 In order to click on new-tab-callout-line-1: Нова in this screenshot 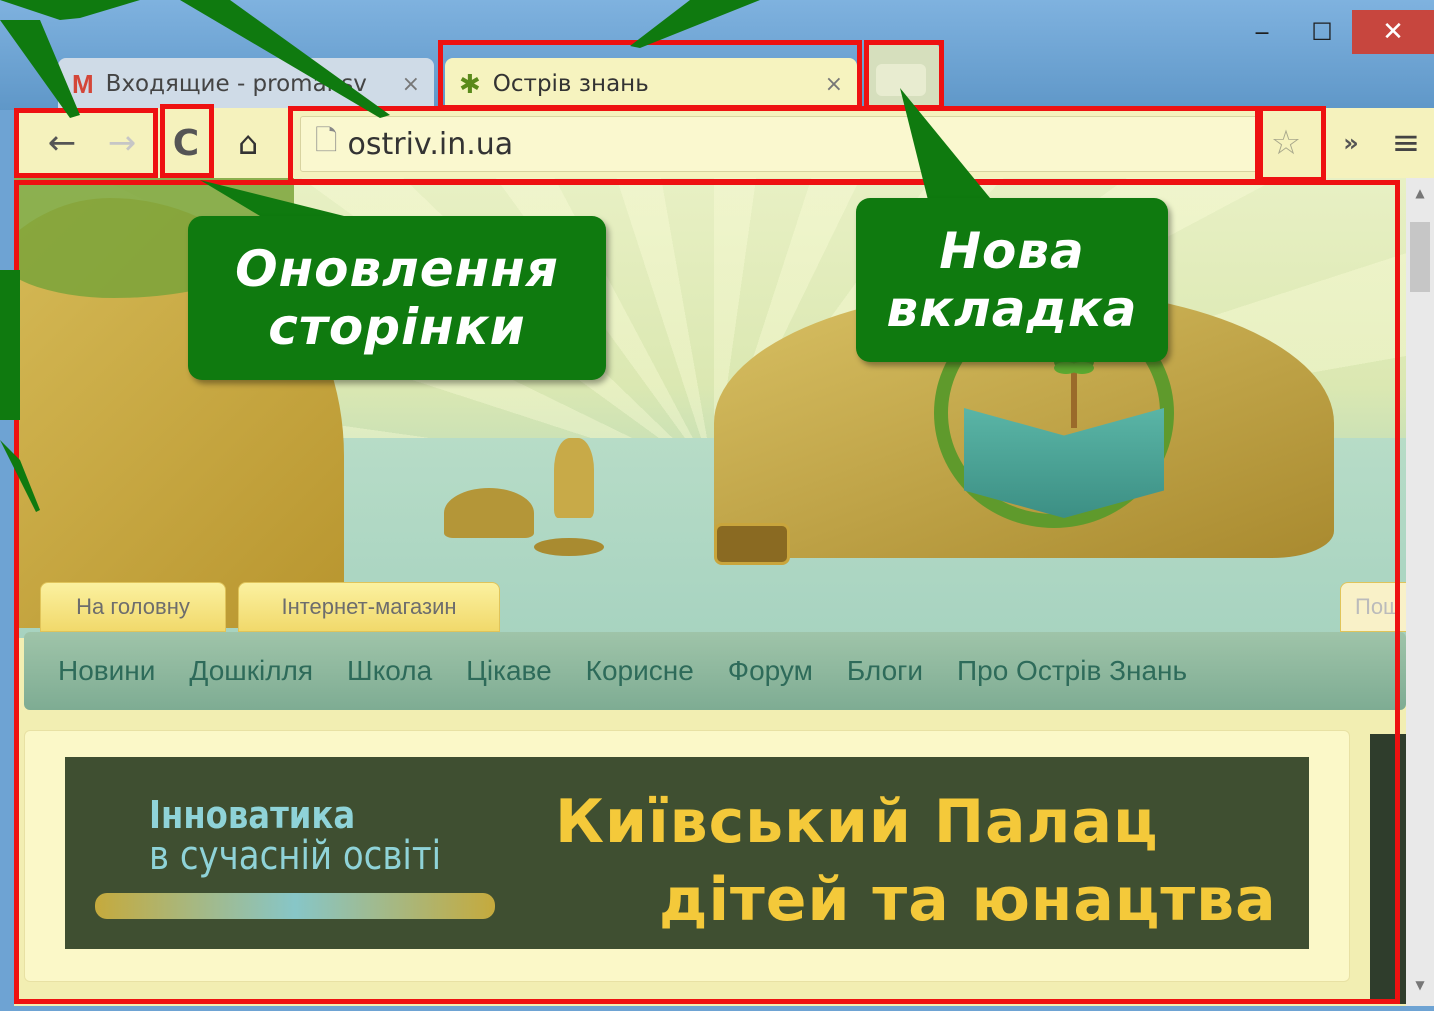, I will do `click(1012, 251)`.